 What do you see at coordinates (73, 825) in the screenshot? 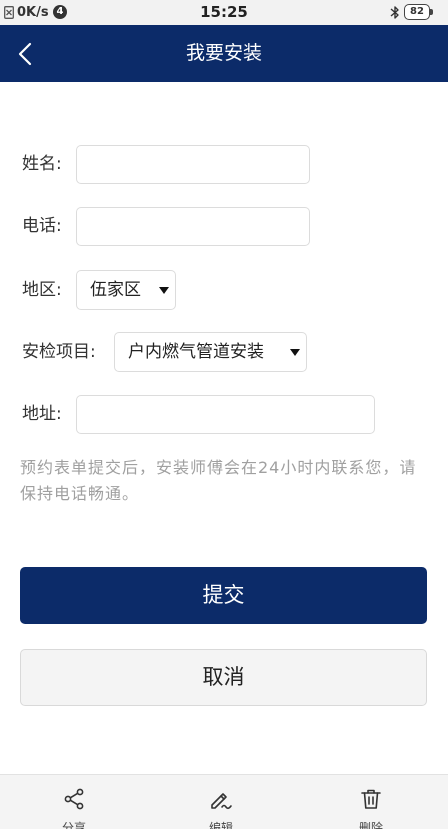
I see `share-label: 分享` at bounding box center [73, 825].